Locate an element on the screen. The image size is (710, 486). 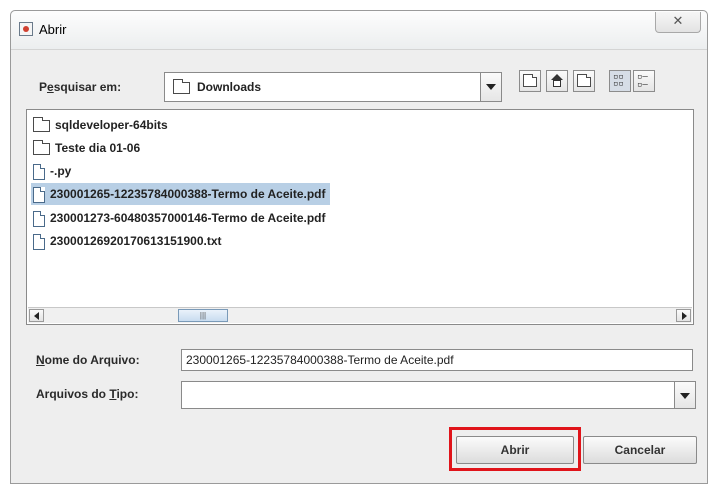
close-button: ✕ is located at coordinates (678, 22).